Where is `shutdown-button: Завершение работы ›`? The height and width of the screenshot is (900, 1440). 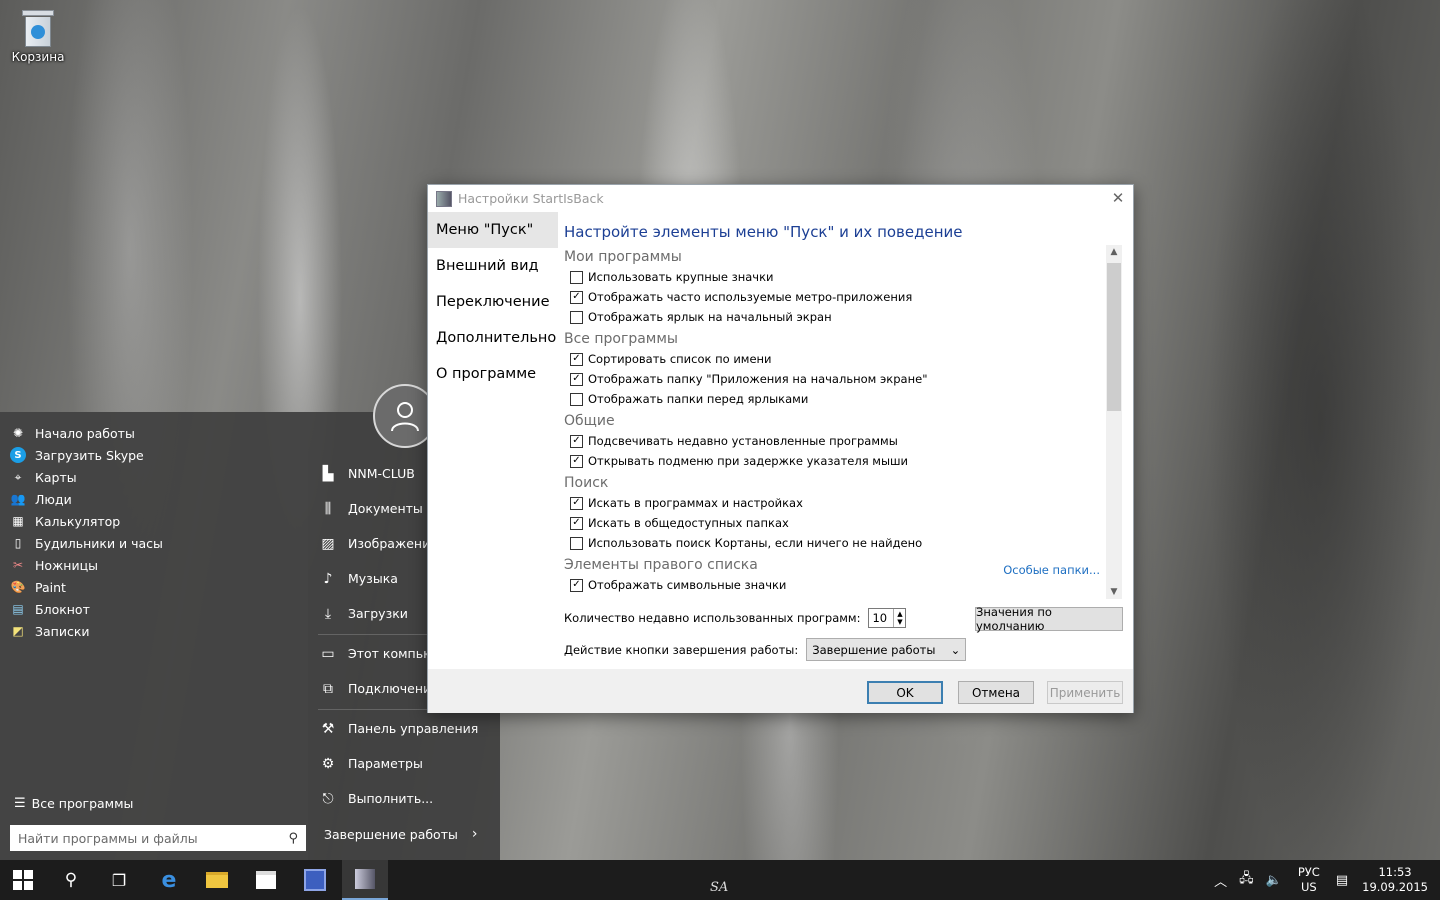
shutdown-button: Завершение работы › is located at coordinates (400, 834).